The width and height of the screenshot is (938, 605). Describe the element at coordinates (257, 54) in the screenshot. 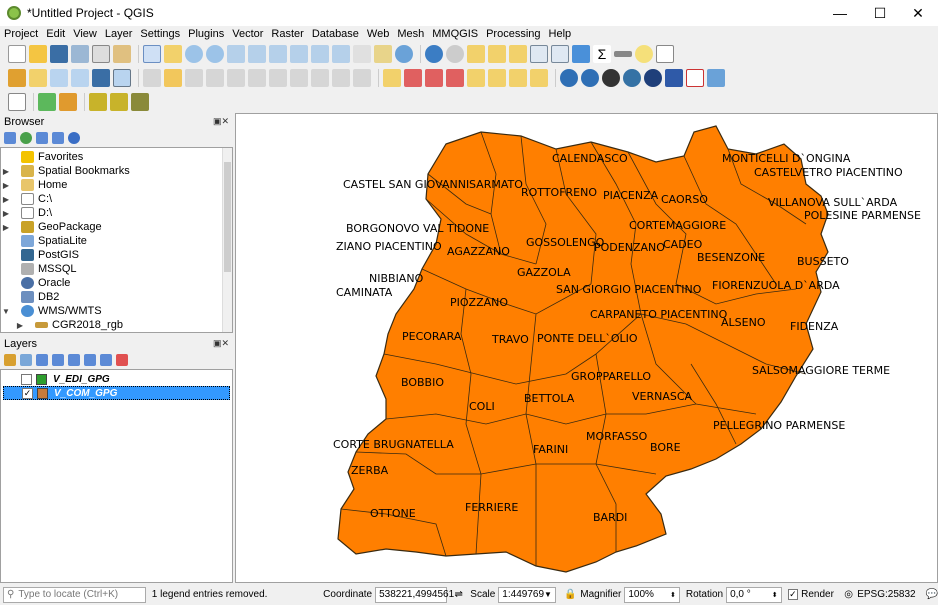

I see `zoom-selection-icon` at that location.